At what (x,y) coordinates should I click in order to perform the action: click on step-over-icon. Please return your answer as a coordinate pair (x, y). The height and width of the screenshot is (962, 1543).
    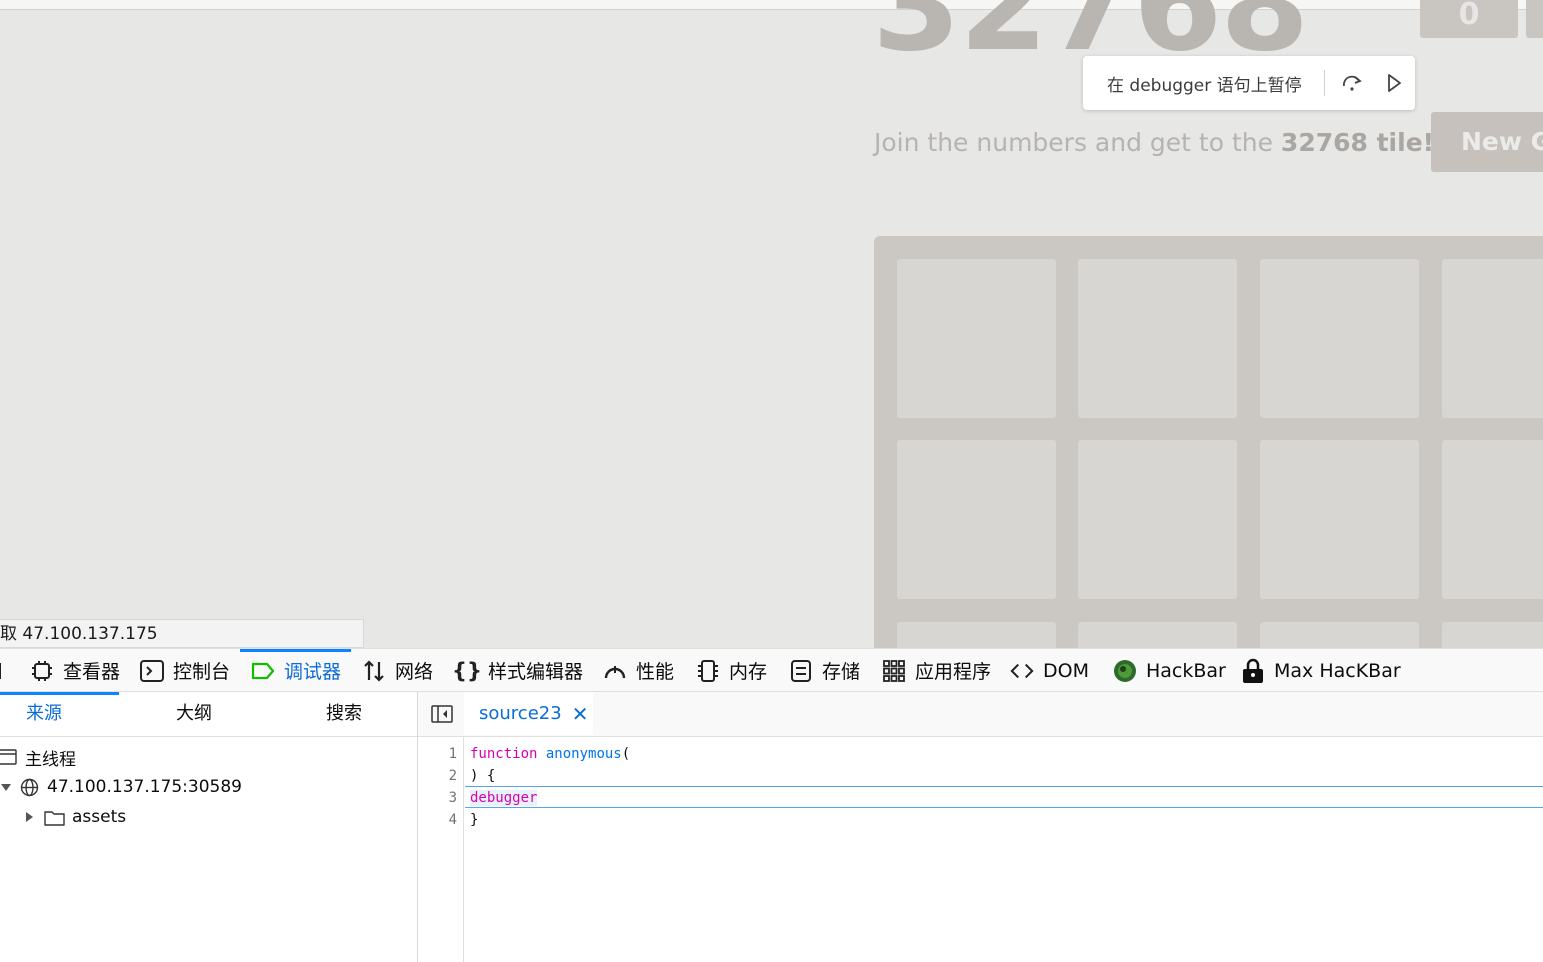
    Looking at the image, I should click on (1352, 83).